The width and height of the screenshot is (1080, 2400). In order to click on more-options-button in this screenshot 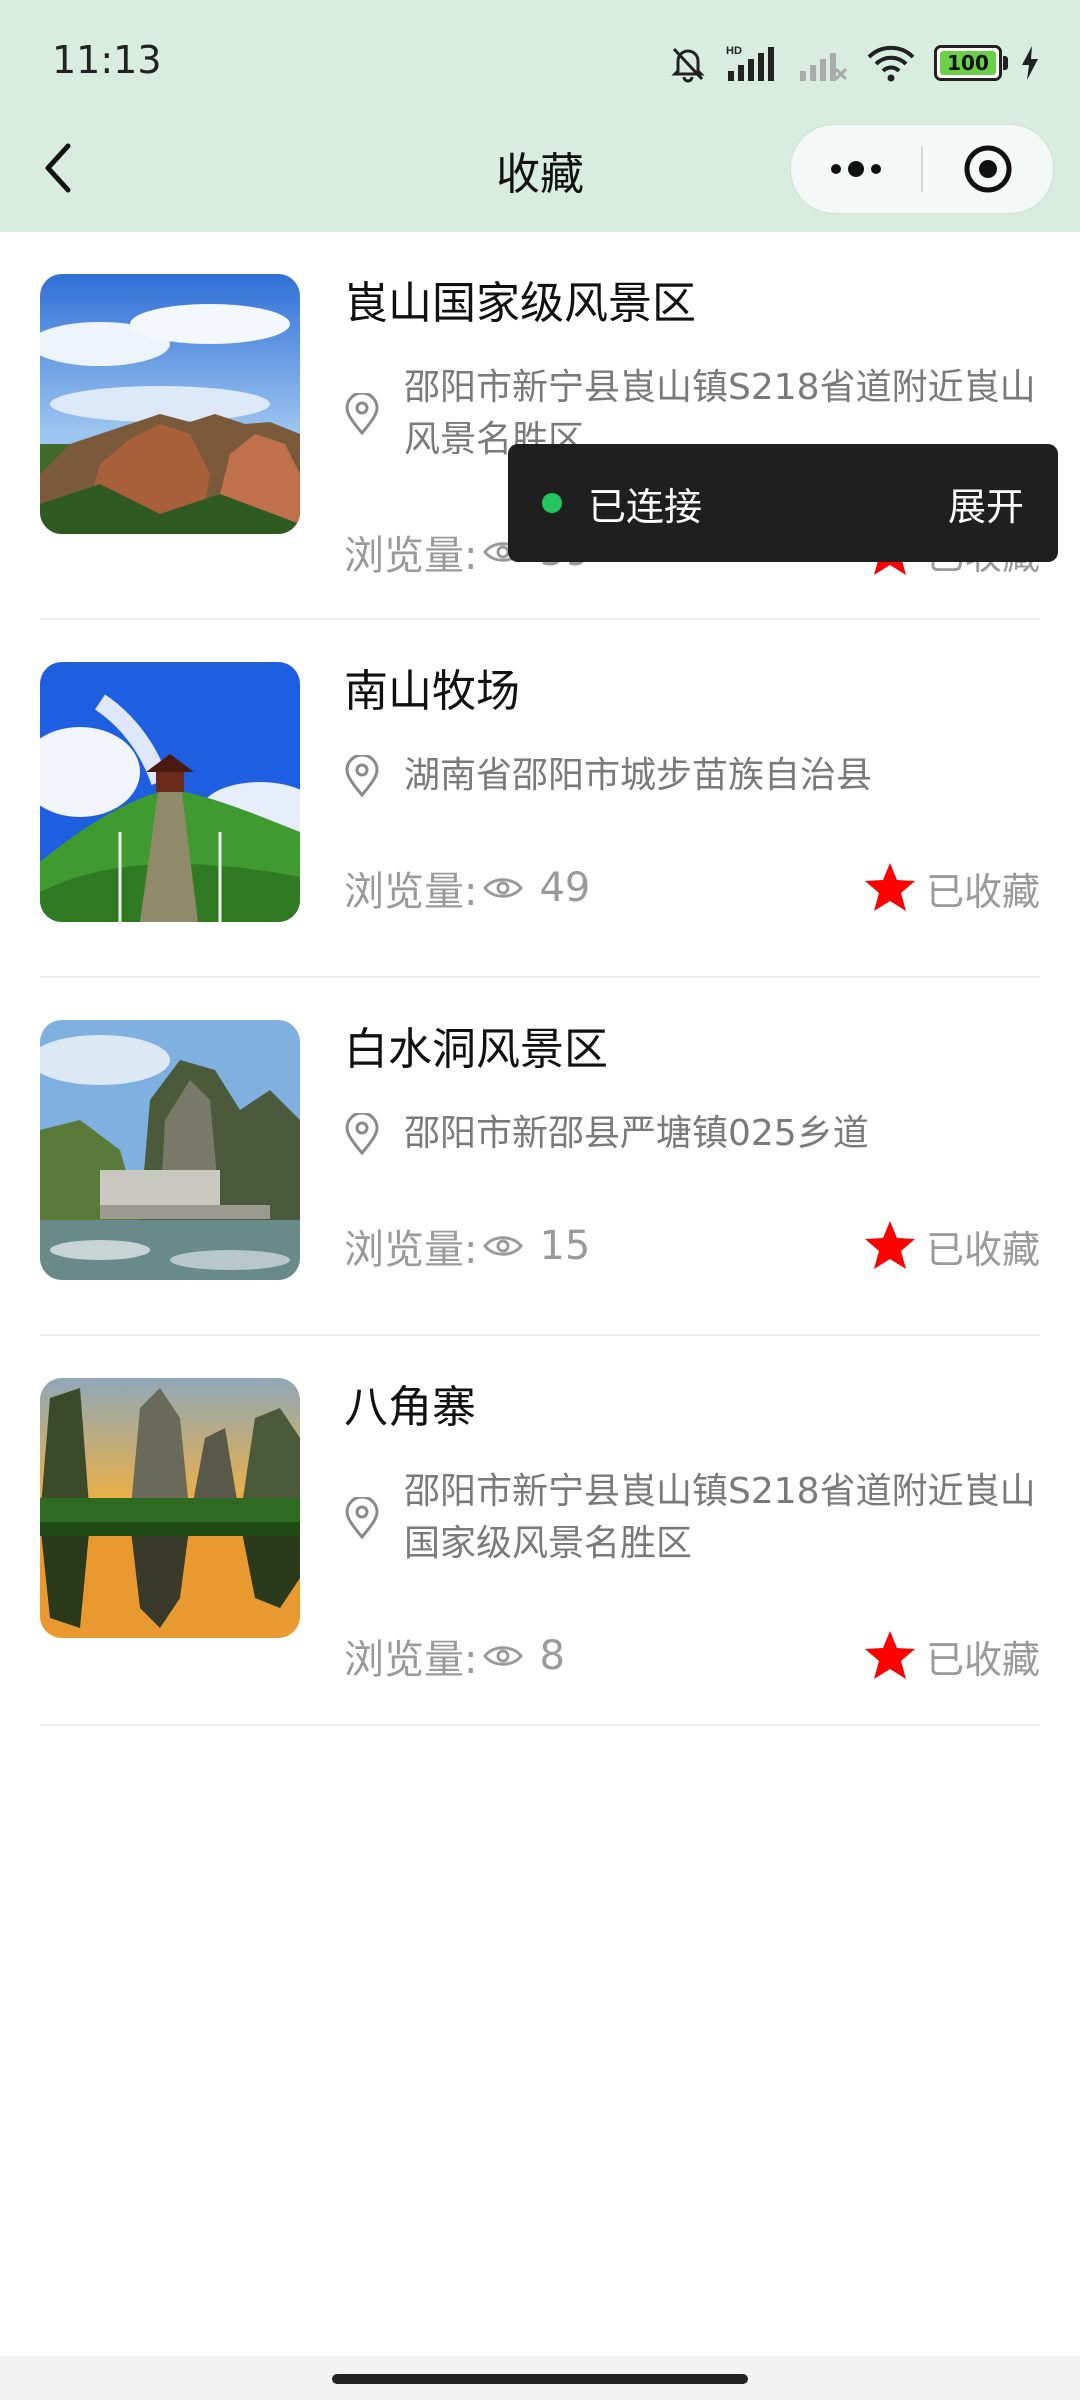, I will do `click(856, 169)`.